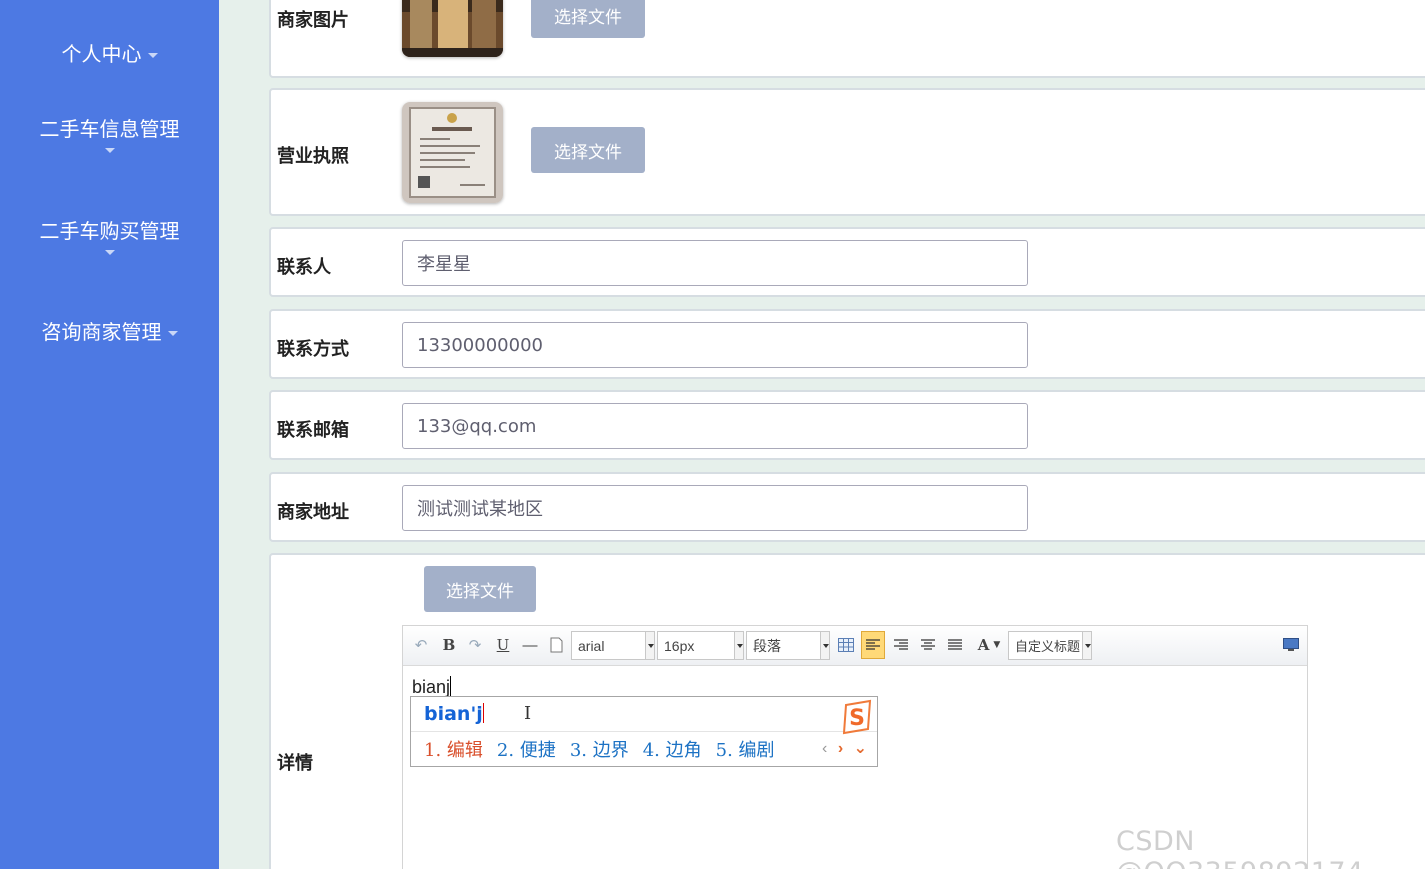 The image size is (1425, 869). I want to click on sogou-logo-icon: S, so click(857, 717).